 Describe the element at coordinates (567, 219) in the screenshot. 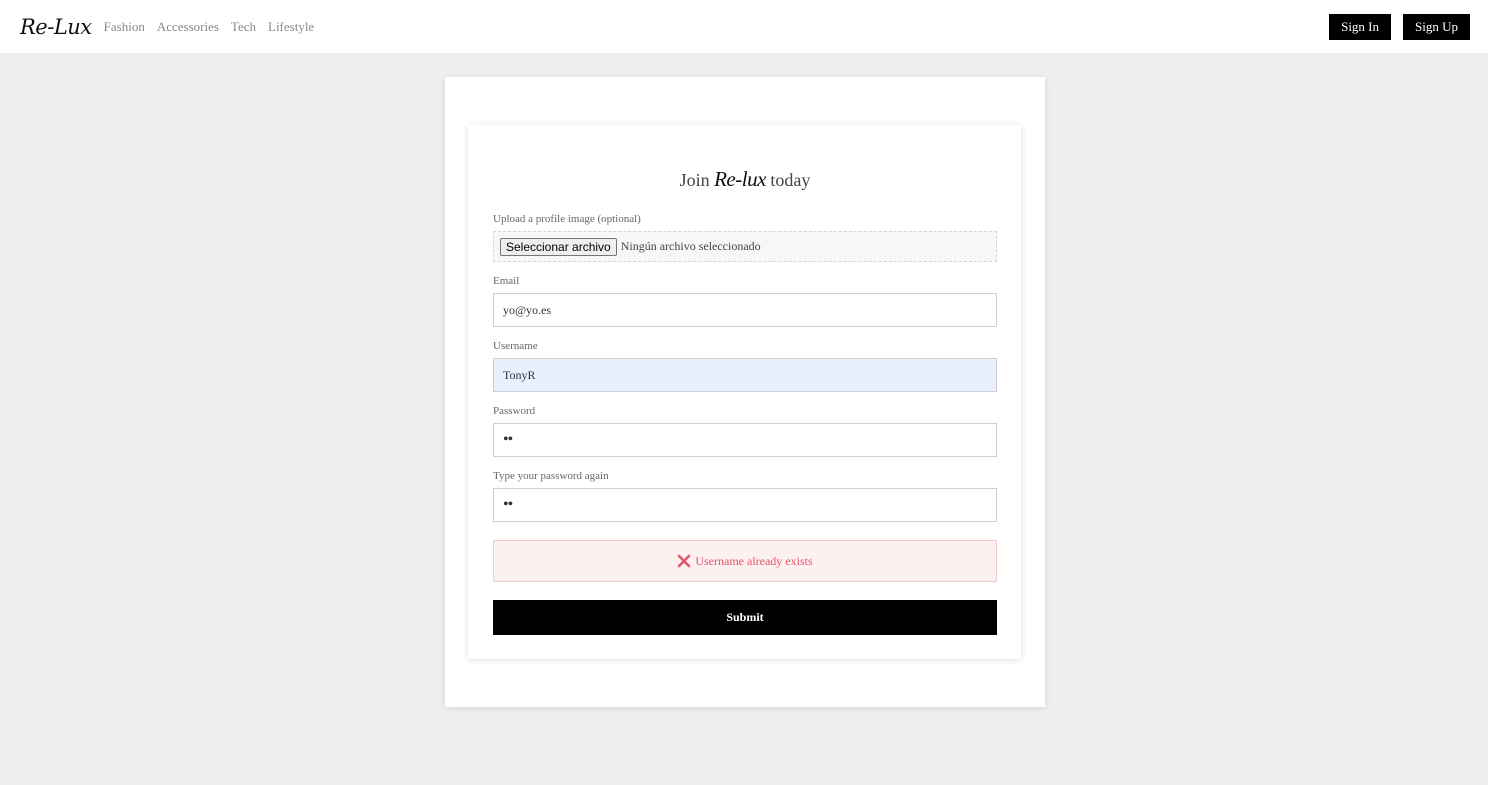

I see `upload-label: Upload a profile image (optional)` at that location.